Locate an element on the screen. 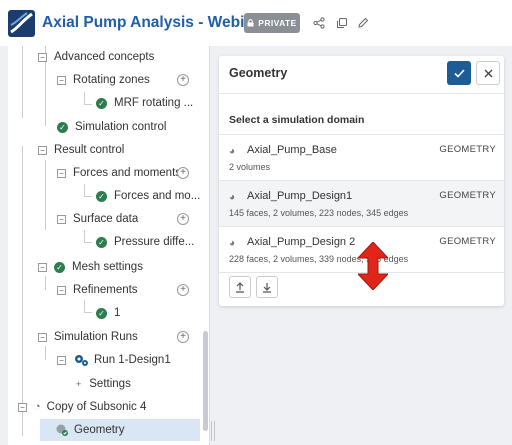 This screenshot has height=445, width=512. lock-icon is located at coordinates (250, 23).